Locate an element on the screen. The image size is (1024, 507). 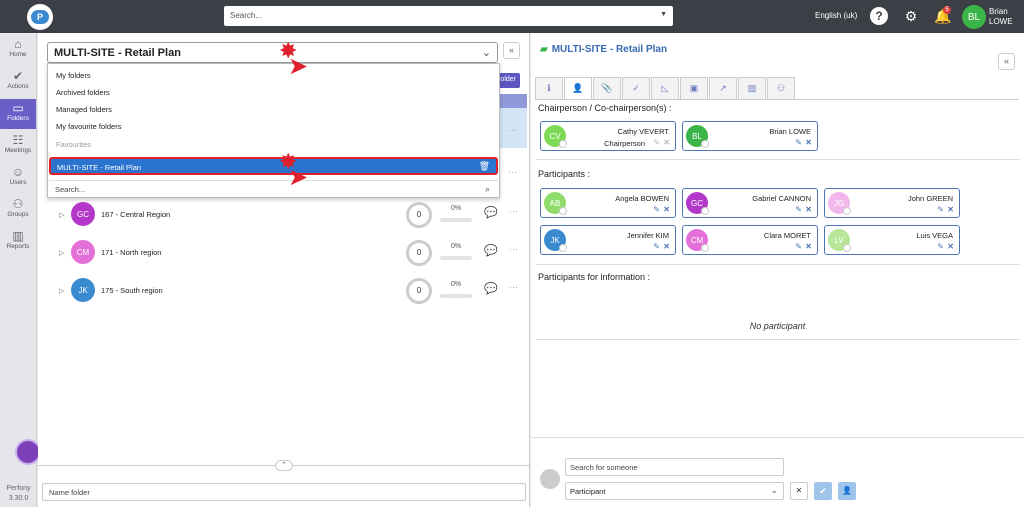
language-selector: English (uk) is located at coordinates (836, 15).